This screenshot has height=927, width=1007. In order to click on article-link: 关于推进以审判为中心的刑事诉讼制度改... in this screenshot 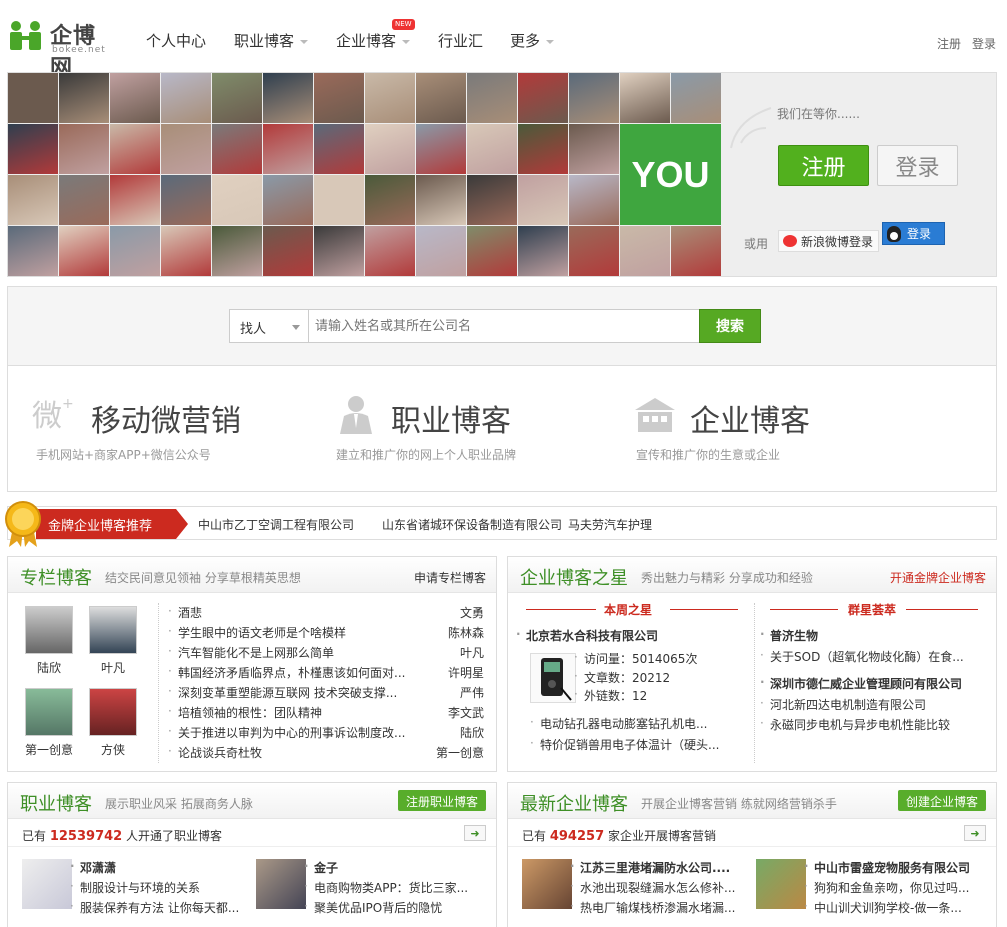, I will do `click(286, 732)`.